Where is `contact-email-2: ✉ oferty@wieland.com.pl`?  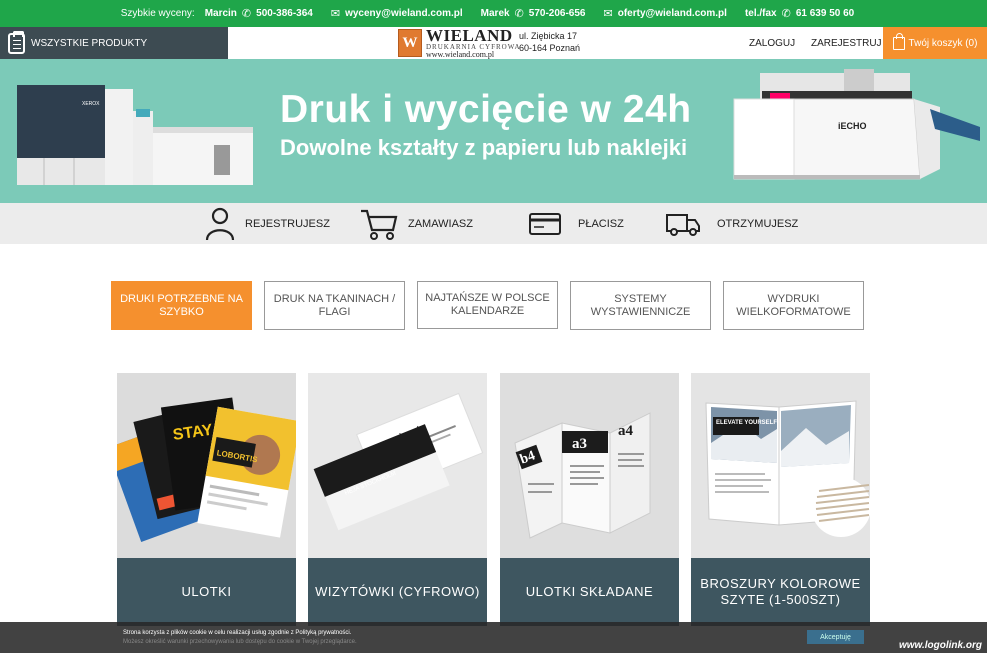 contact-email-2: ✉ oferty@wieland.com.pl is located at coordinates (665, 13).